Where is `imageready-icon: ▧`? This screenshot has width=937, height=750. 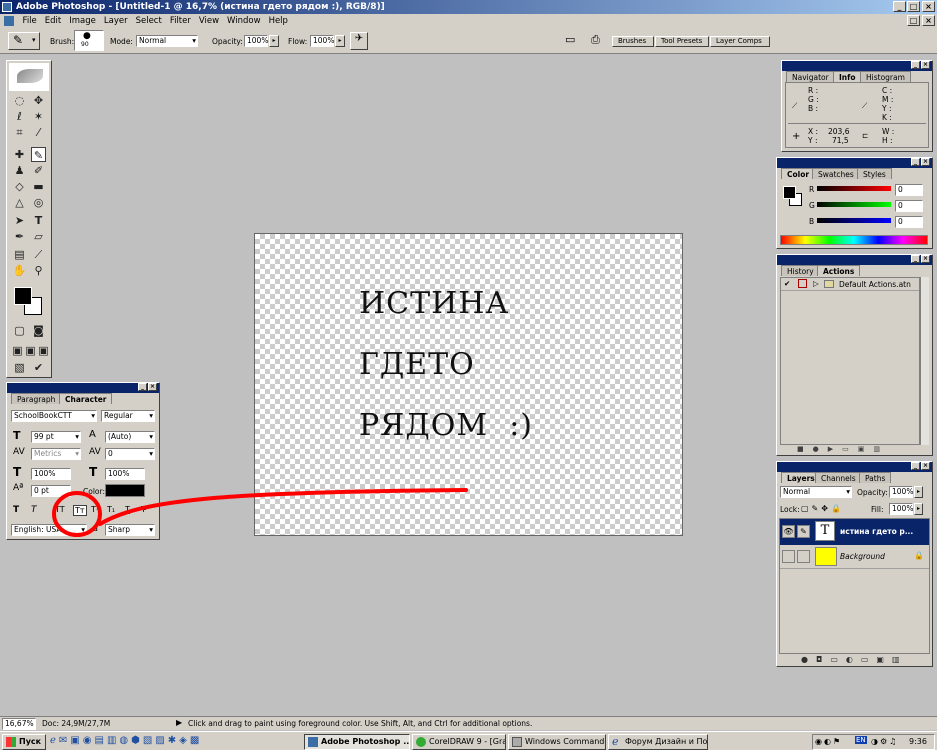 imageready-icon: ▧ is located at coordinates (19, 367).